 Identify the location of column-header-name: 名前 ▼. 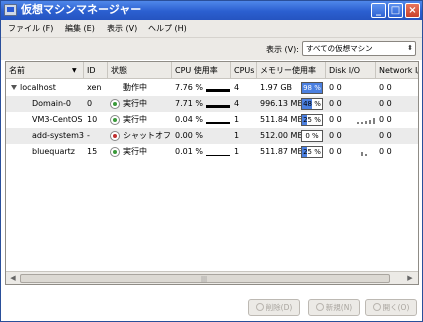
(45, 70).